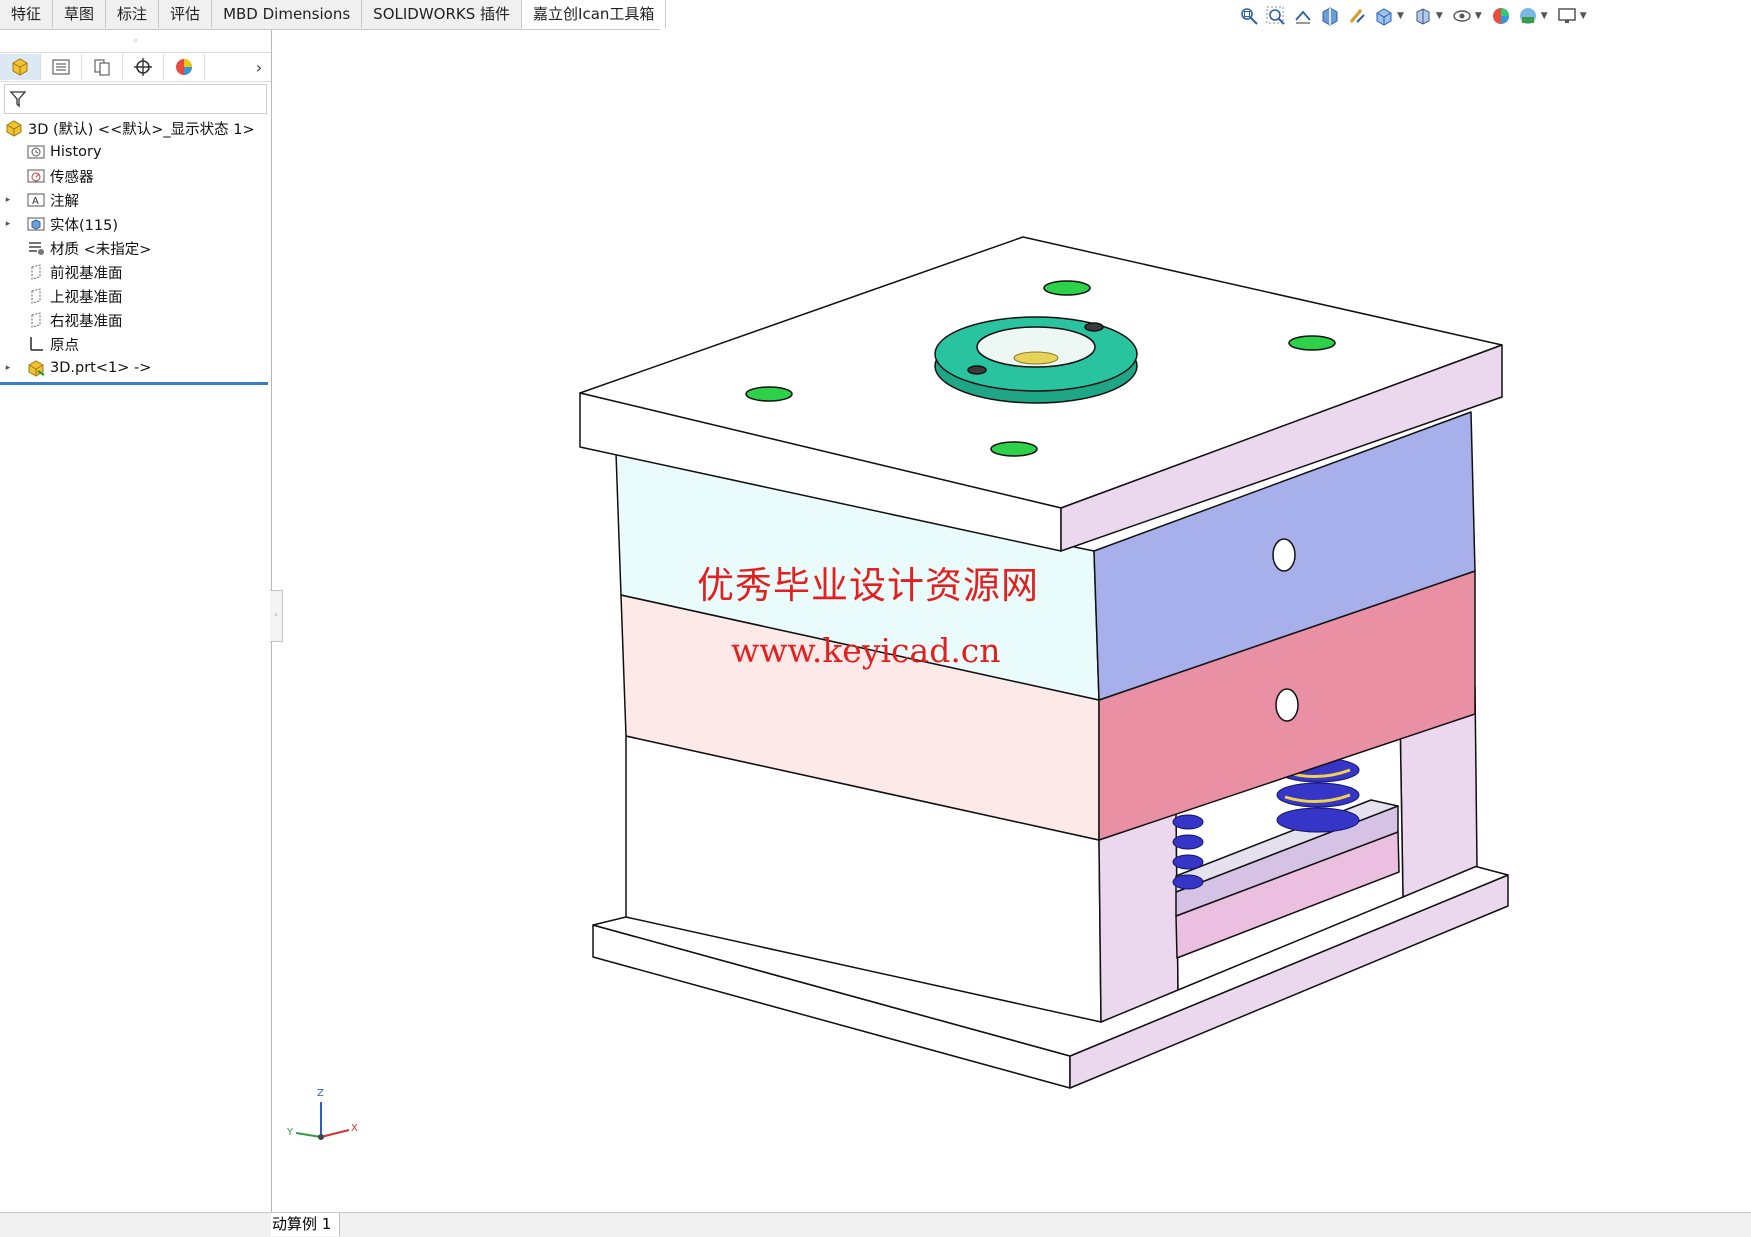 The height and width of the screenshot is (1237, 1751). I want to click on tree-item-solid-bodies: ▸ 实体(115), so click(135, 224).